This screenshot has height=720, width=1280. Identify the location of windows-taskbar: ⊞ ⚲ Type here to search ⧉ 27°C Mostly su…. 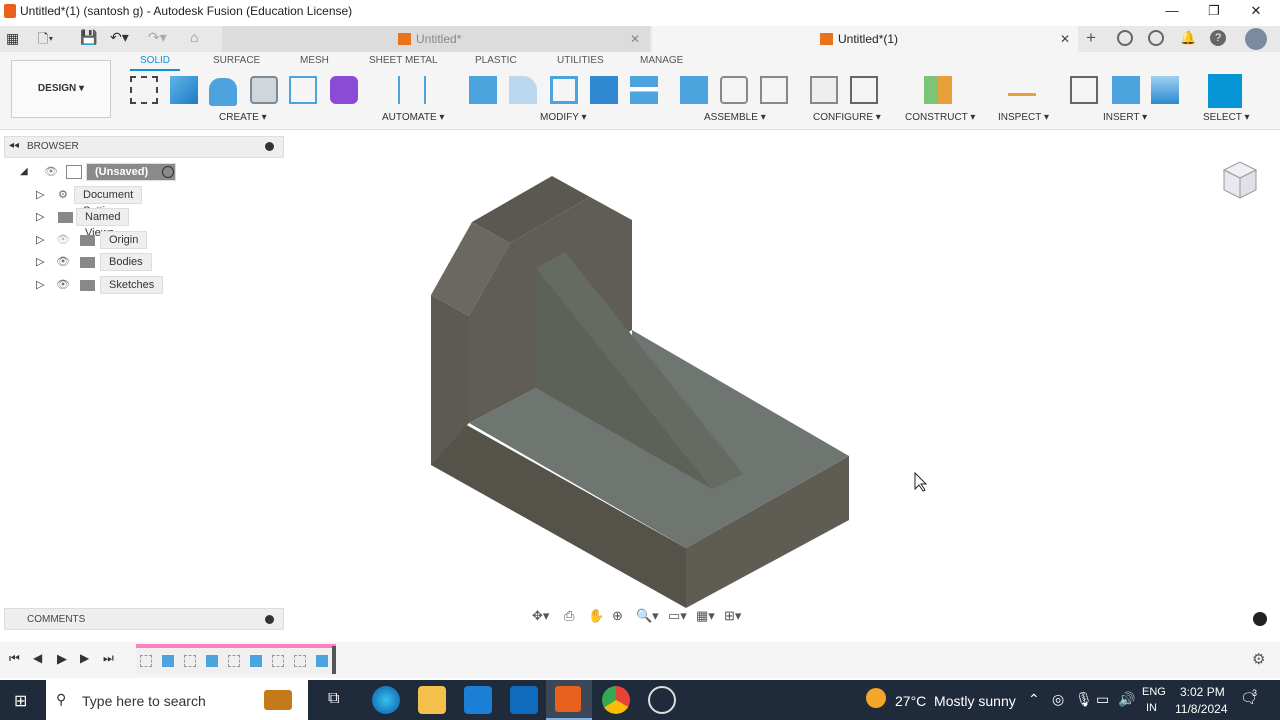
(640, 700).